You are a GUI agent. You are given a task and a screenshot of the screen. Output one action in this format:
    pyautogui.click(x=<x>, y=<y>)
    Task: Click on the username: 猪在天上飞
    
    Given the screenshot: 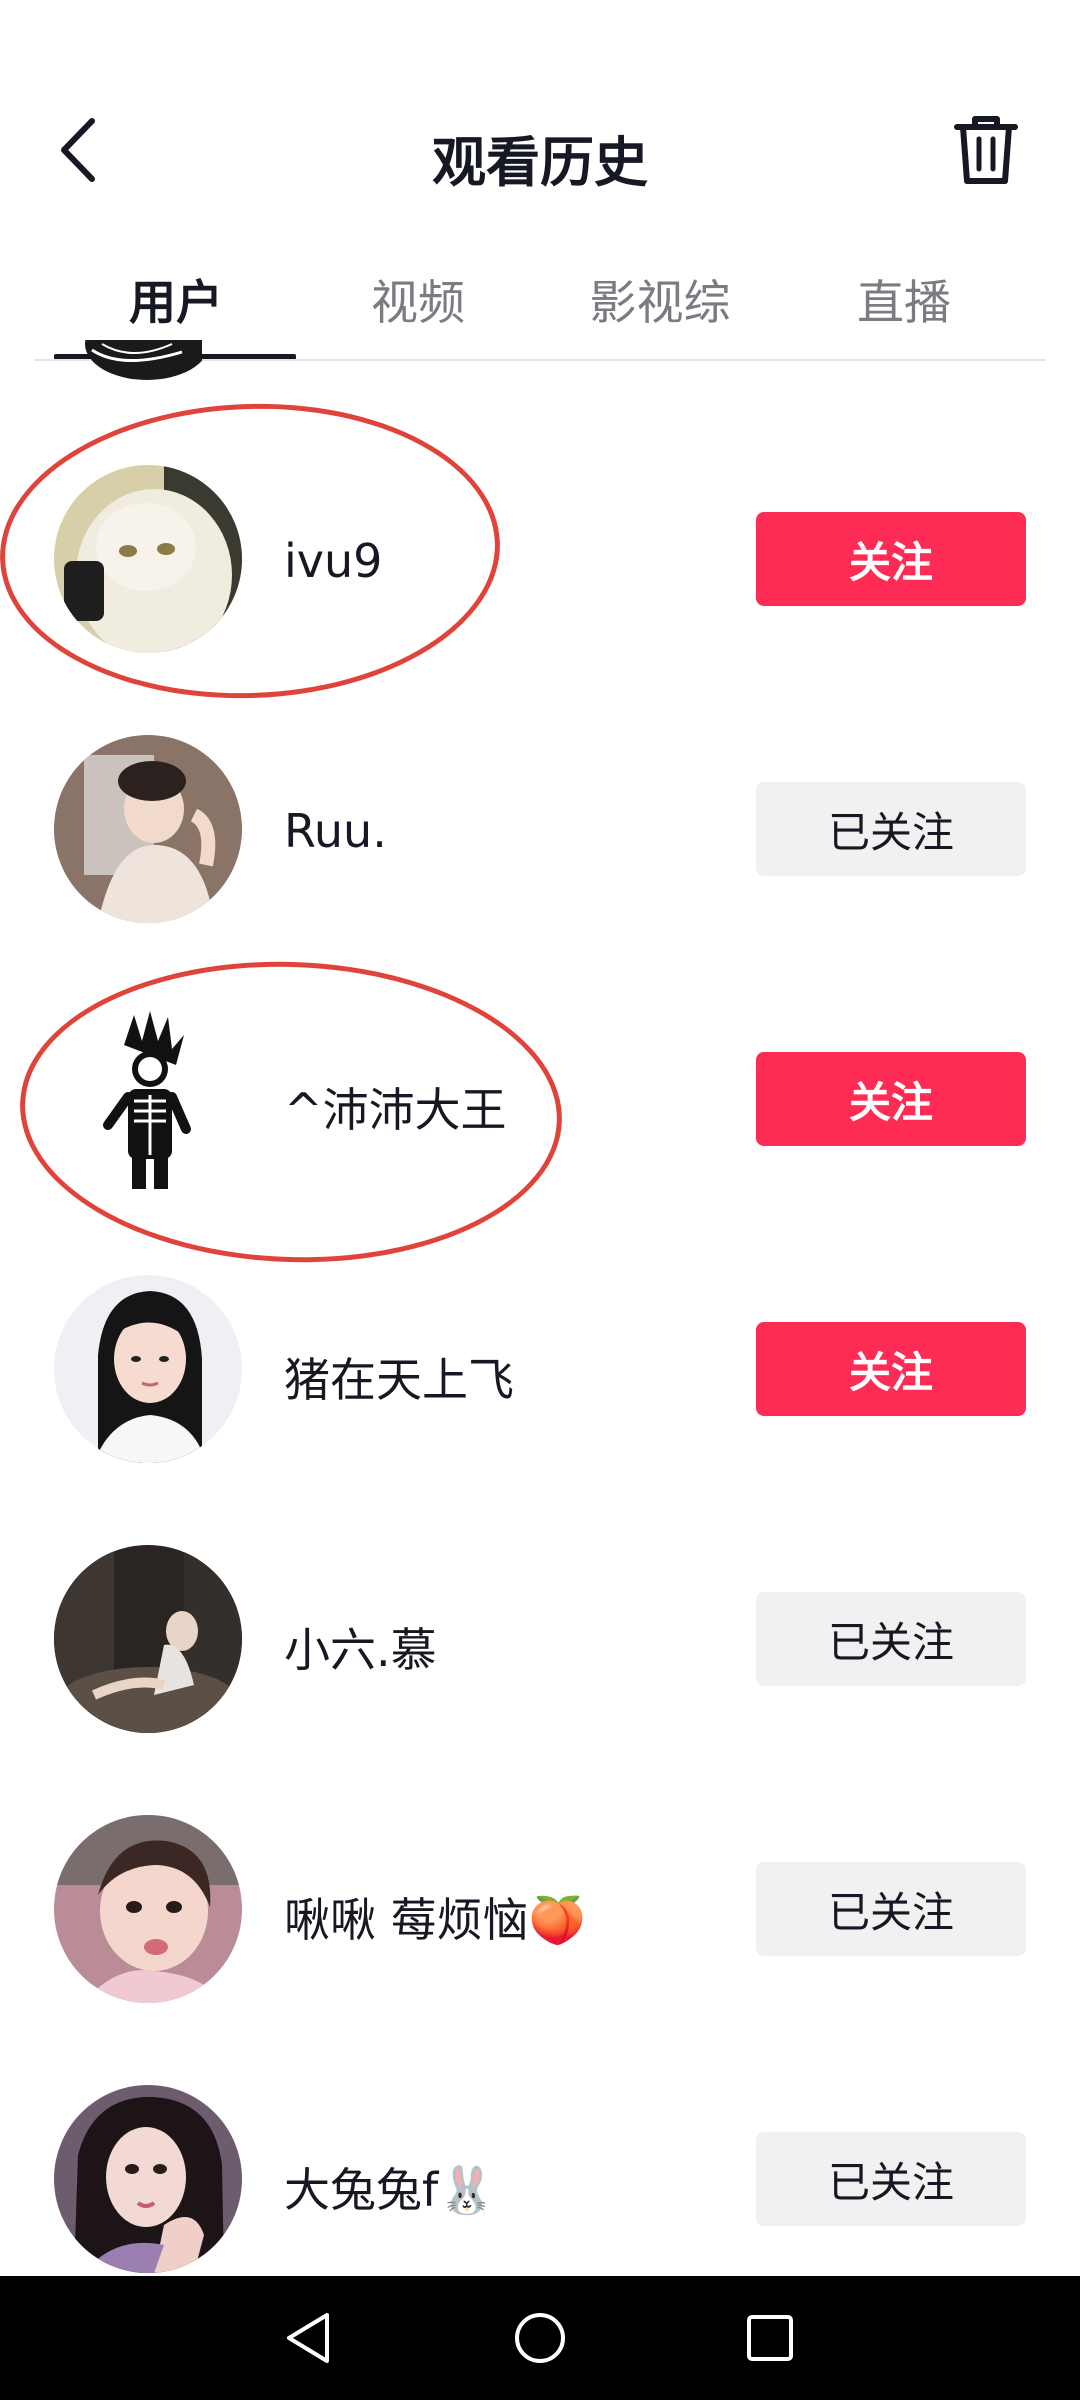 What is the action you would take?
    pyautogui.click(x=399, y=1377)
    